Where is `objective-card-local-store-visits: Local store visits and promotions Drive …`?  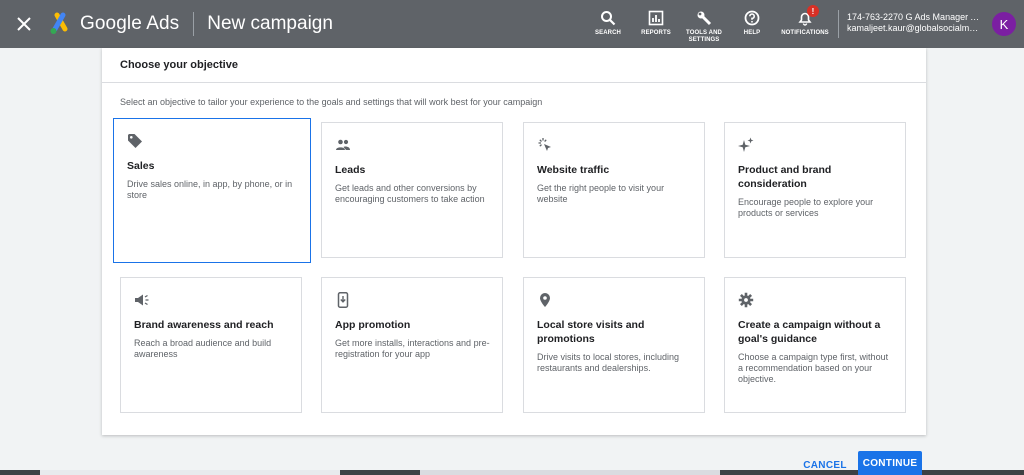 objective-card-local-store-visits: Local store visits and promotions Drive … is located at coordinates (614, 345).